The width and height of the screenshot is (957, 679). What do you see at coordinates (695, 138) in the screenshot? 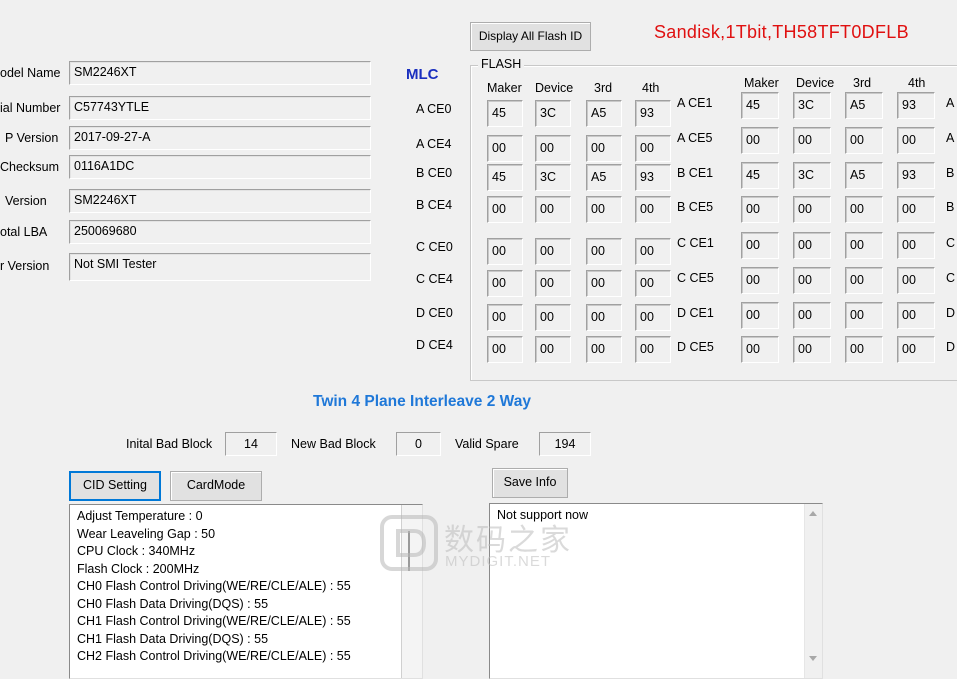
I see `ce-label: A CE5` at bounding box center [695, 138].